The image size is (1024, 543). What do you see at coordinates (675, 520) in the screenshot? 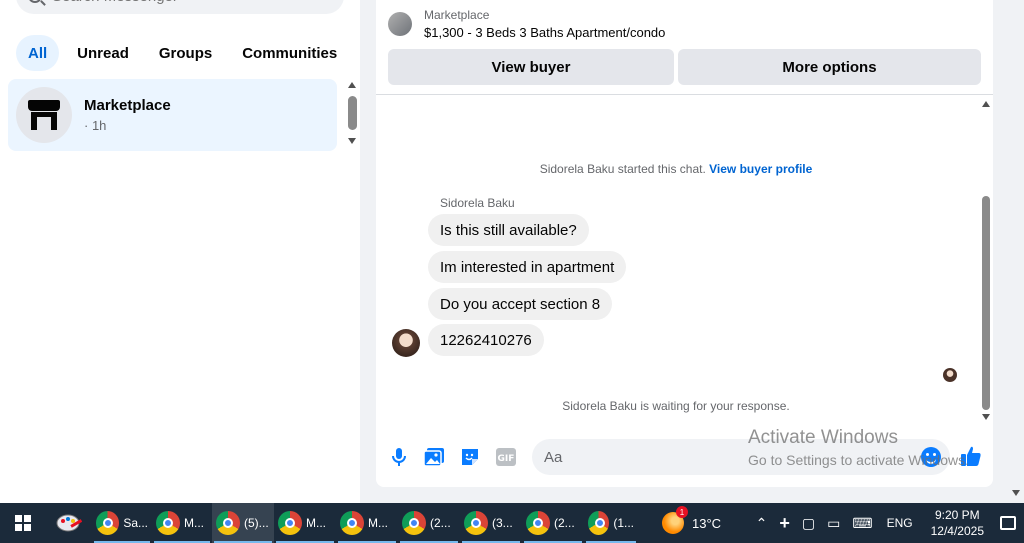
I see `weather-icon: 1` at bounding box center [675, 520].